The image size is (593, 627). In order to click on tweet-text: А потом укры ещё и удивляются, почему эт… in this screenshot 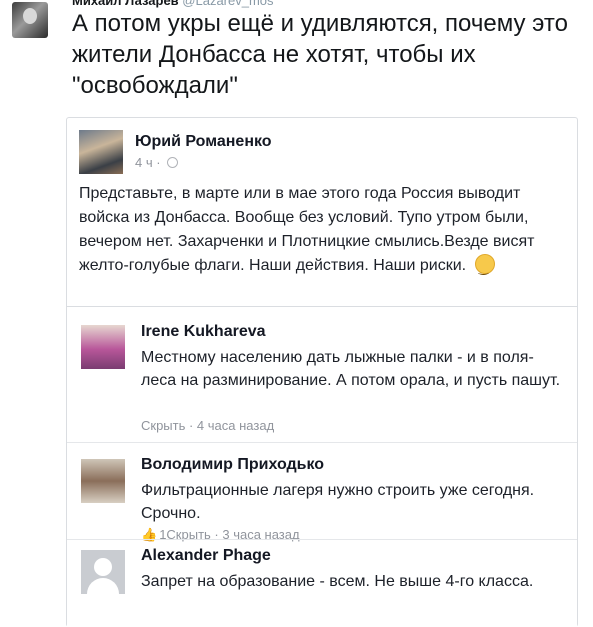, I will do `click(320, 54)`.